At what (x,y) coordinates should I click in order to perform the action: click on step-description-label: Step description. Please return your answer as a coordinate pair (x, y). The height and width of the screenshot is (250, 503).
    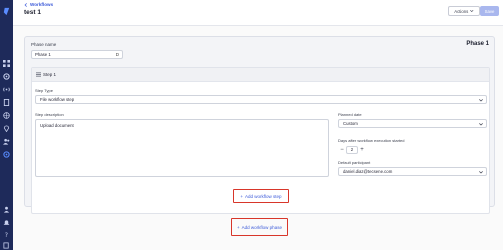
    Looking at the image, I should click on (49, 114).